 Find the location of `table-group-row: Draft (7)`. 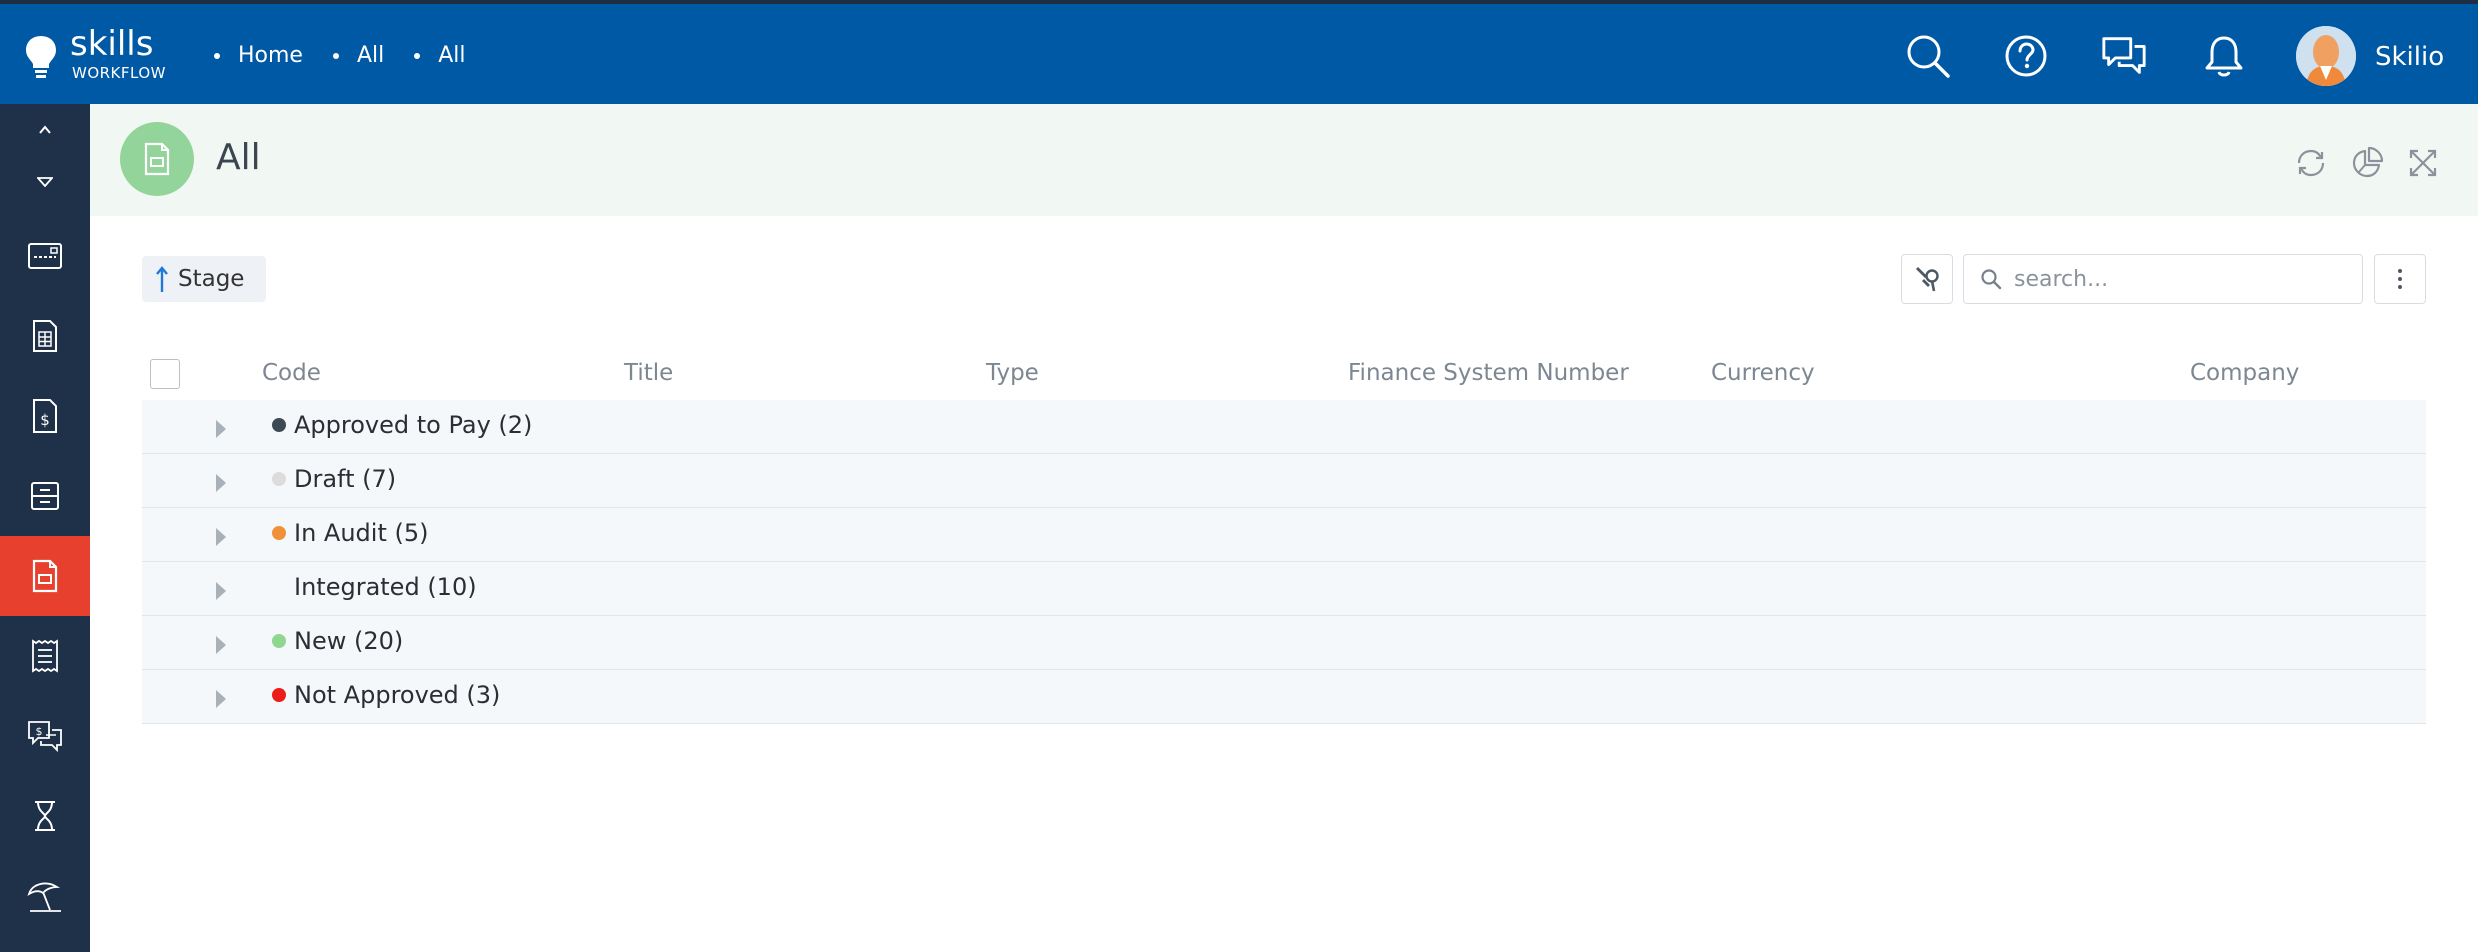

table-group-row: Draft (7) is located at coordinates (1284, 481).